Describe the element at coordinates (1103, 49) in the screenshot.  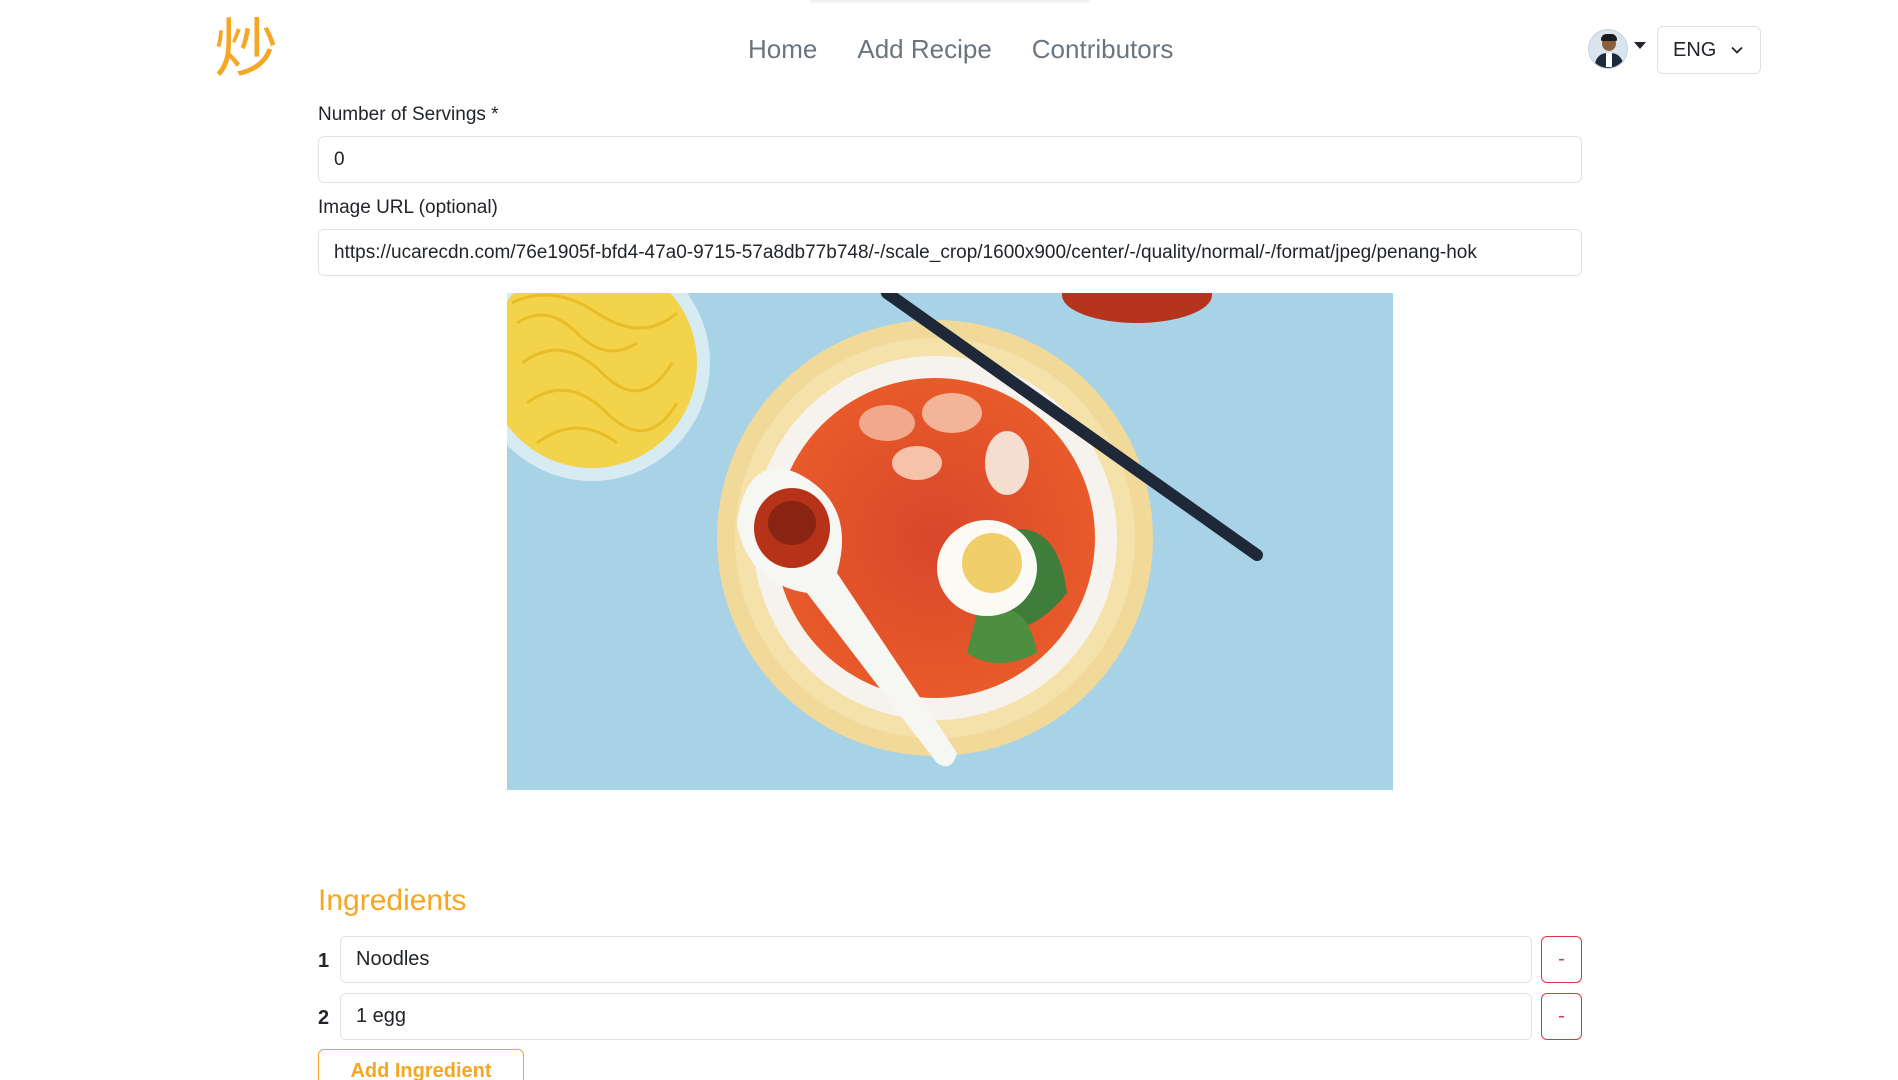
I see `nav-contributors: Contributors` at that location.